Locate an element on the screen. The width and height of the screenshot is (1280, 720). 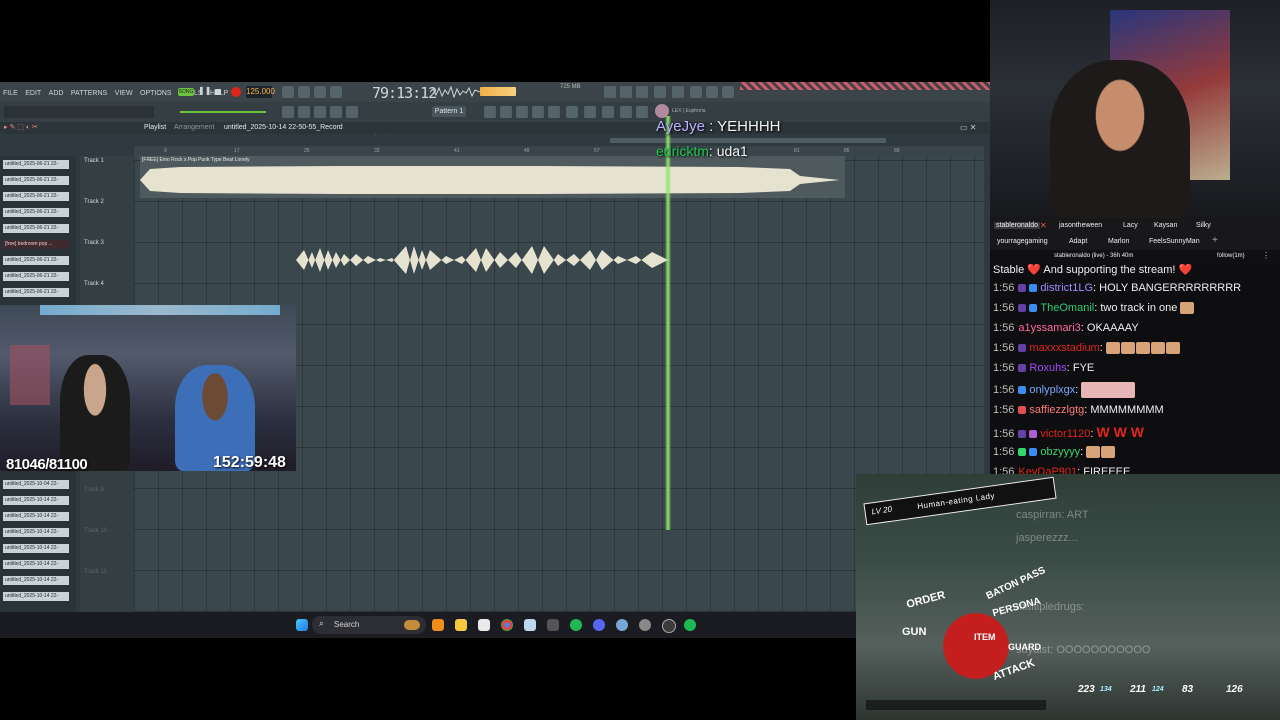
window-close-icon: ▭ ✕ is located at coordinates (968, 128).